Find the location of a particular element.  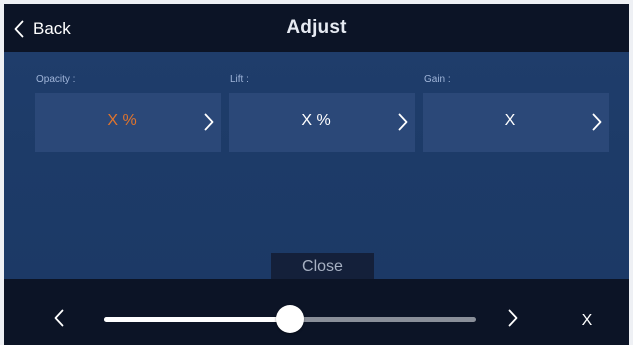

param-gain-value: X is located at coordinates (510, 120).